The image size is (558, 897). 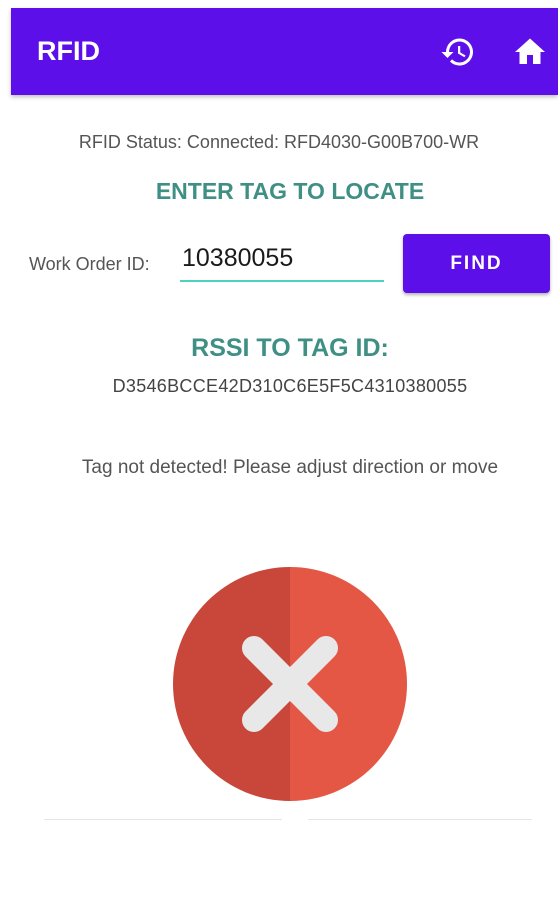 I want to click on work-order-label: Work Order ID:, so click(x=89, y=264).